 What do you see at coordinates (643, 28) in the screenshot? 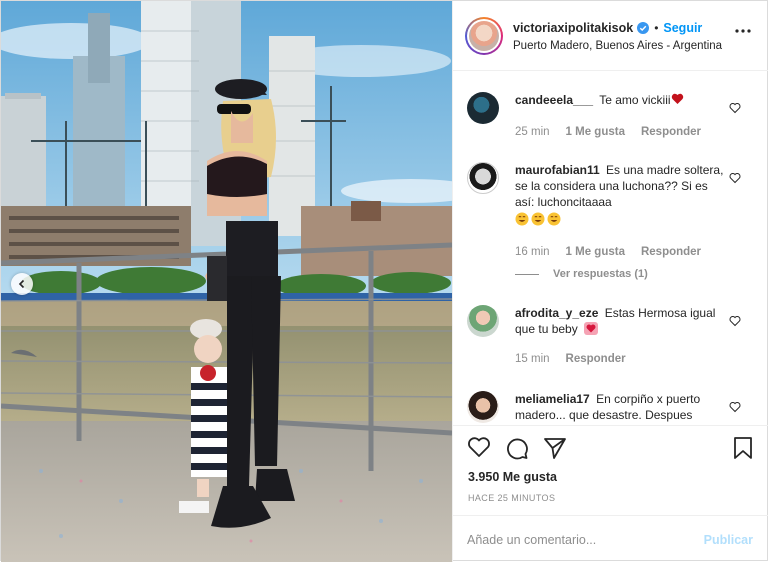
I see `verified-badge-icon` at bounding box center [643, 28].